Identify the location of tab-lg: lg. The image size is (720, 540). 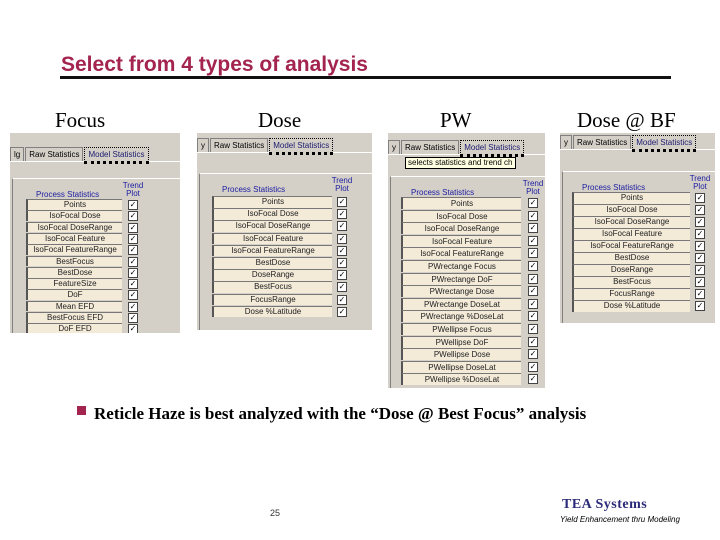
(17, 154).